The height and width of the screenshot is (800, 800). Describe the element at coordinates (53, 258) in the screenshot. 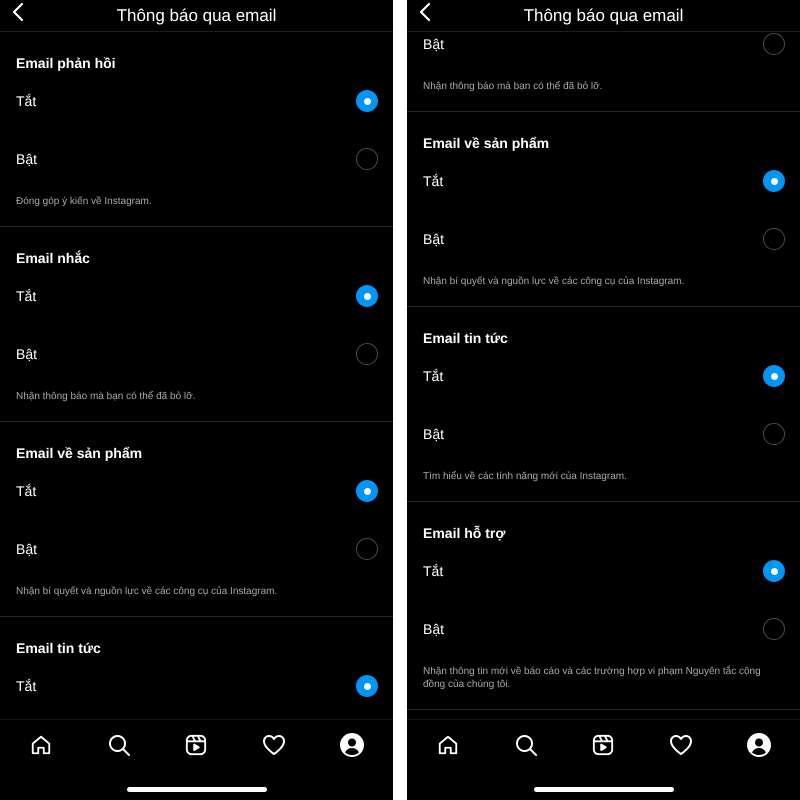

I see `section-heading: Email nhắc` at that location.